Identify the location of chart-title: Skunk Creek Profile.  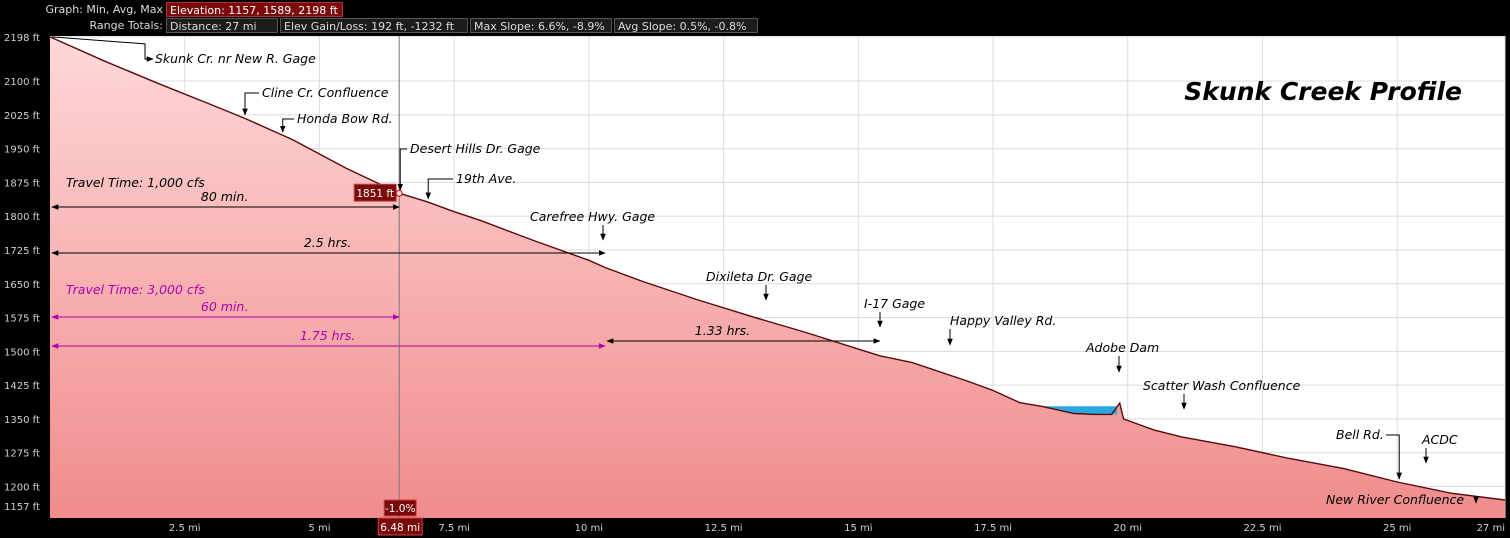
(1323, 91).